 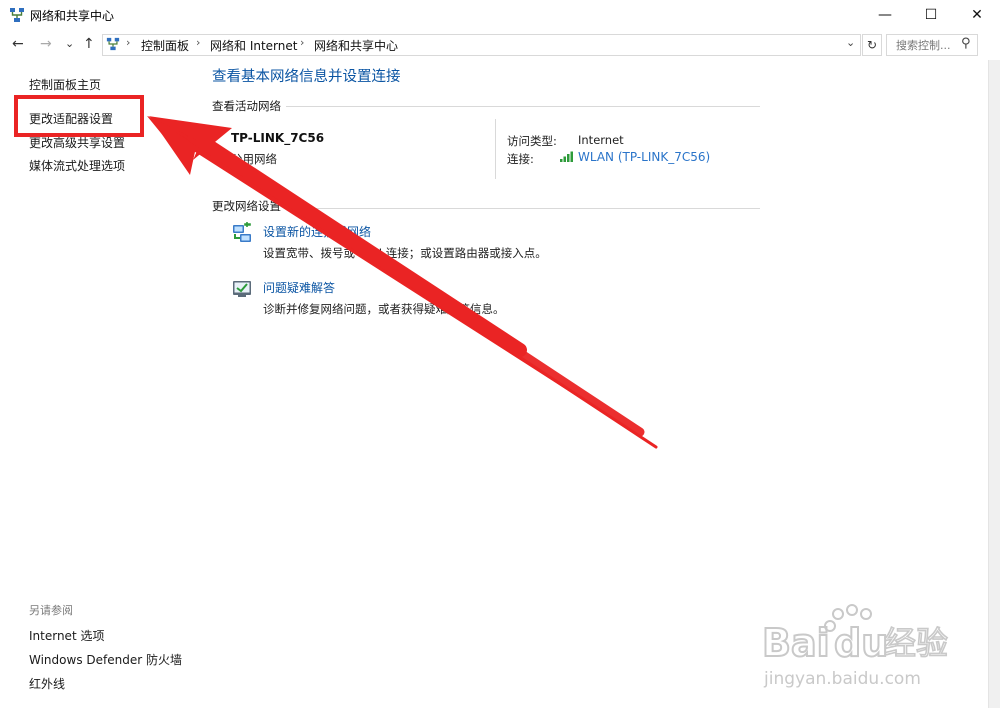 I want to click on maximize-button: ☐, so click(x=931, y=15).